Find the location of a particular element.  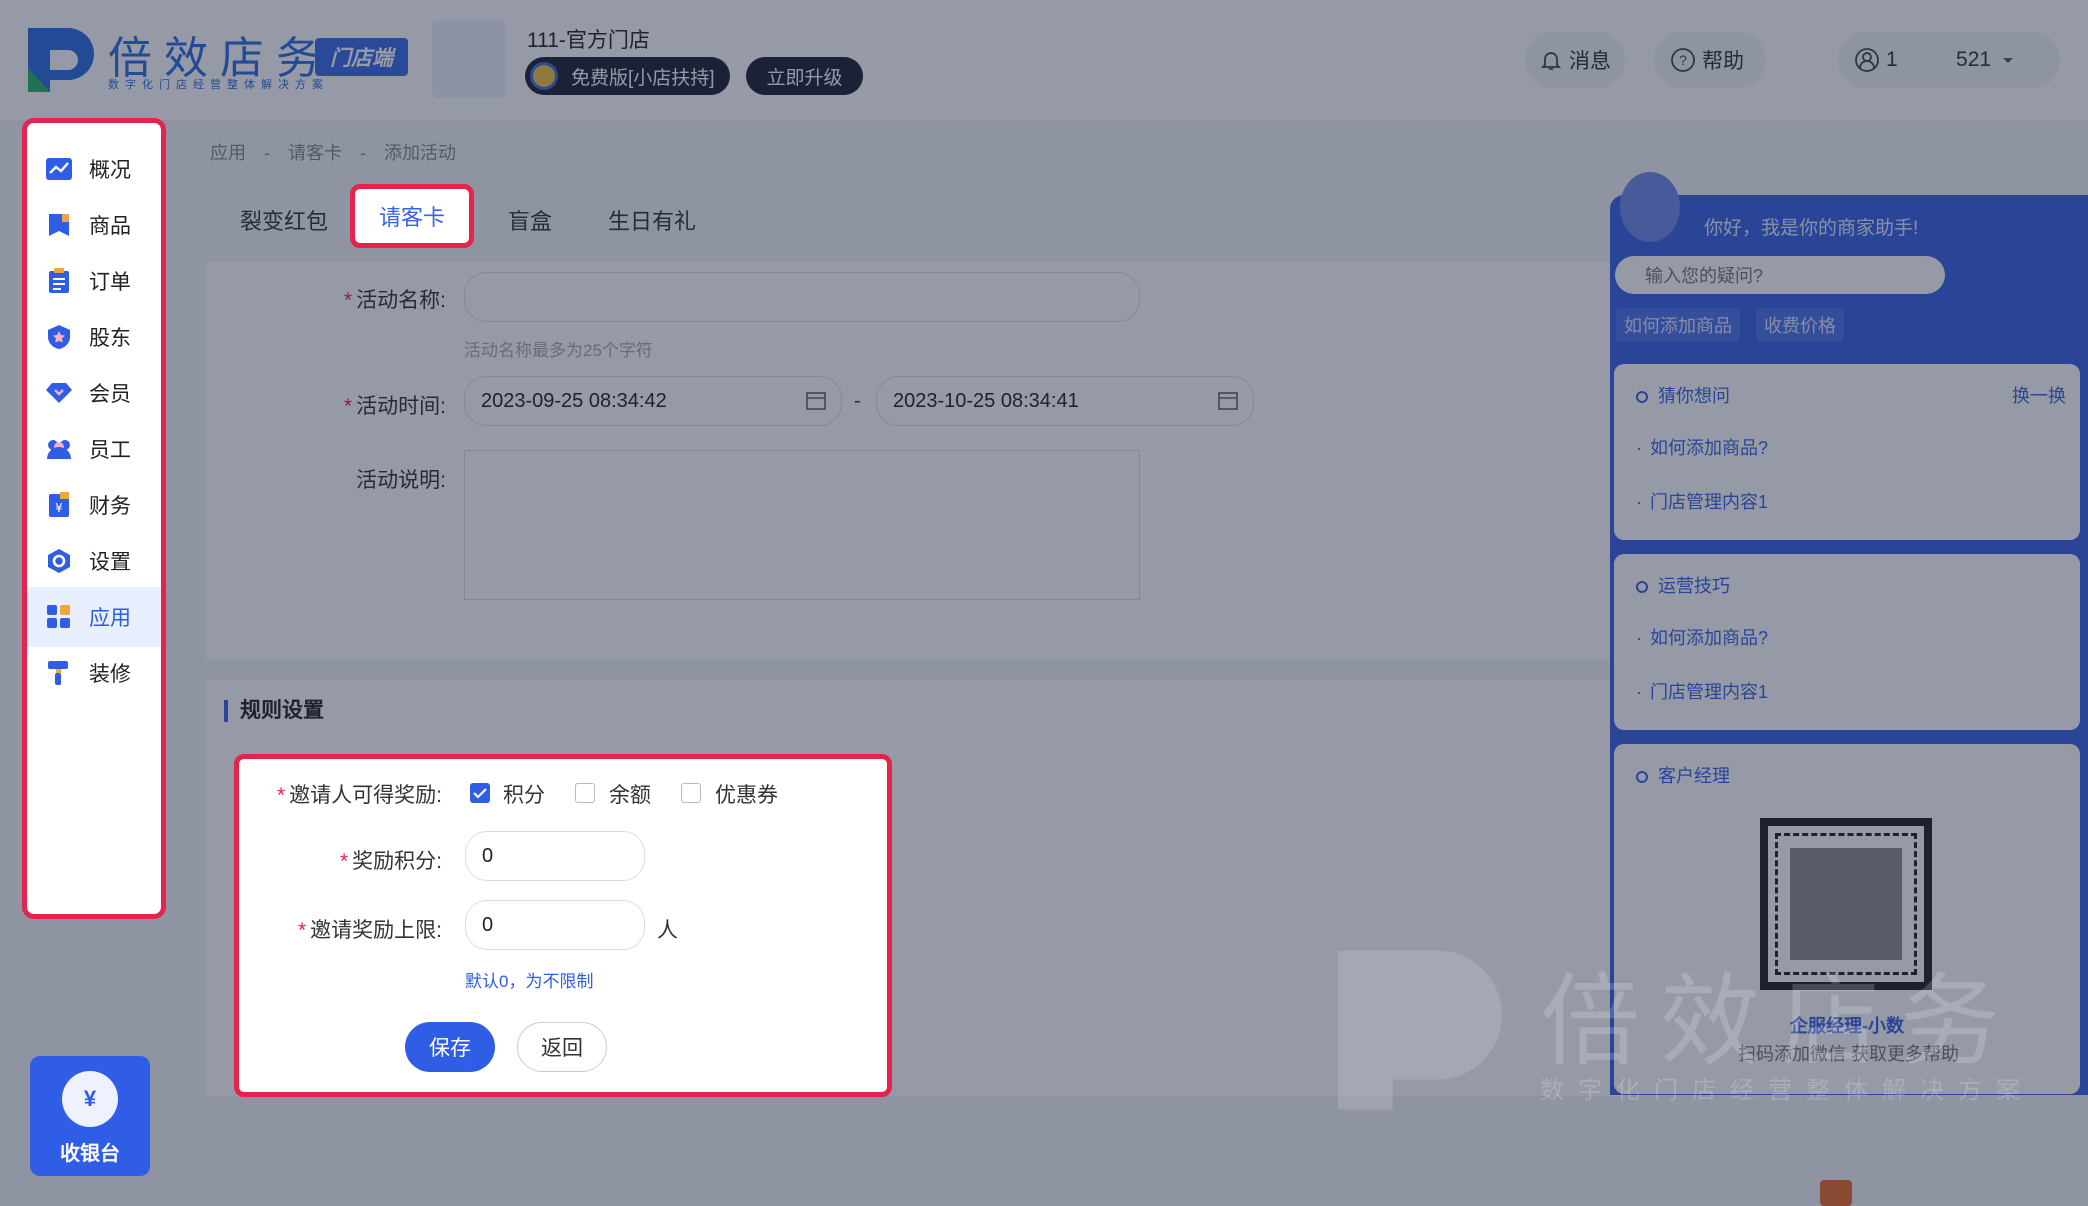

sidebar-item-goods: 商品 is located at coordinates (94, 225).